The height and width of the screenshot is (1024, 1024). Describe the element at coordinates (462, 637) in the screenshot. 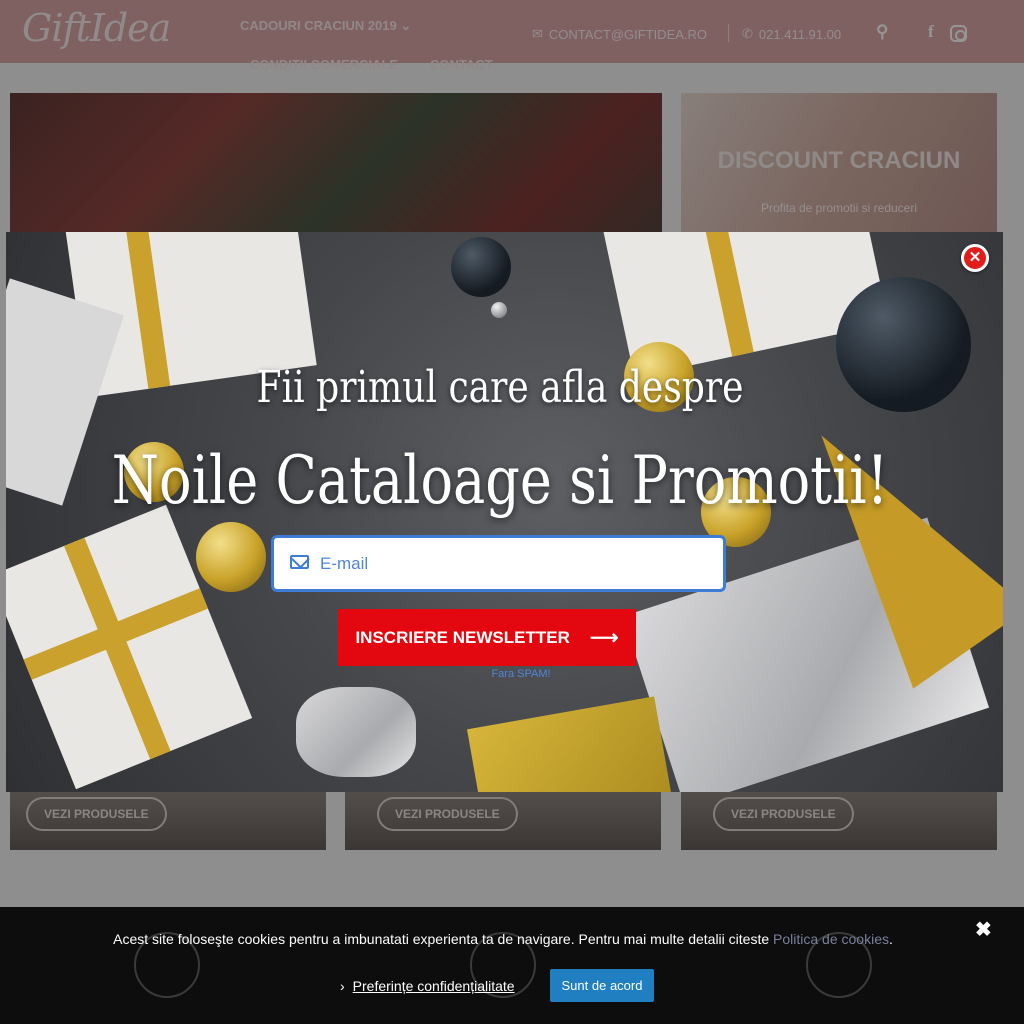

I see `subscribe-button-label: INSCRIERE NEWSLETTER` at that location.